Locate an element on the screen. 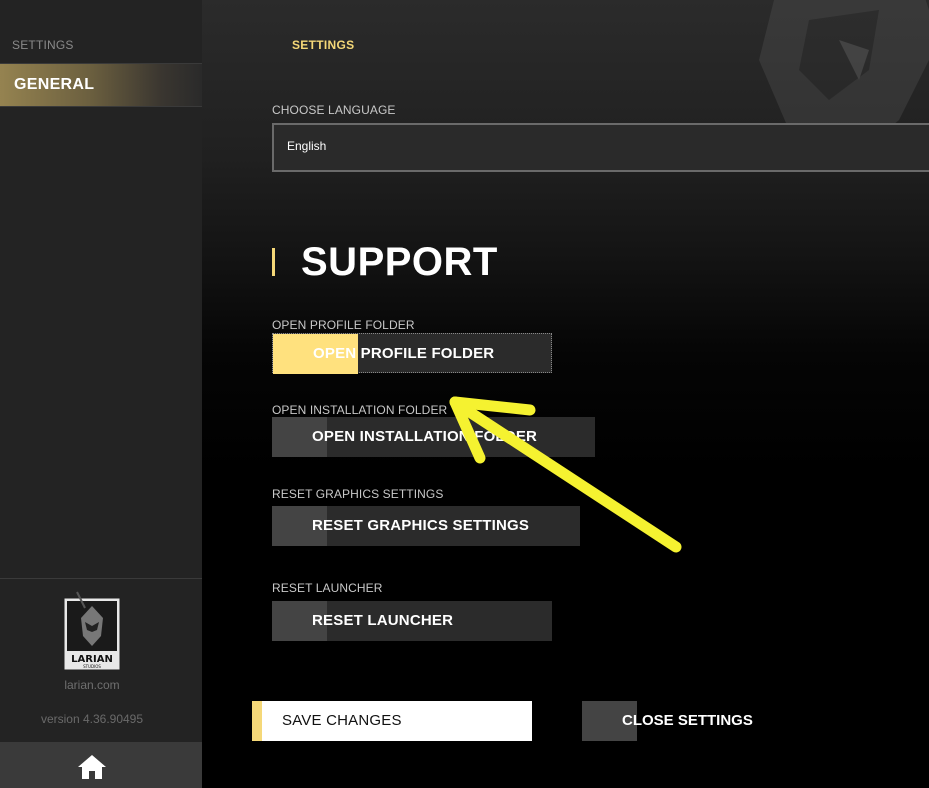 Image resolution: width=929 pixels, height=788 pixels. button-label: RESET LAUNCHER is located at coordinates (383, 620).